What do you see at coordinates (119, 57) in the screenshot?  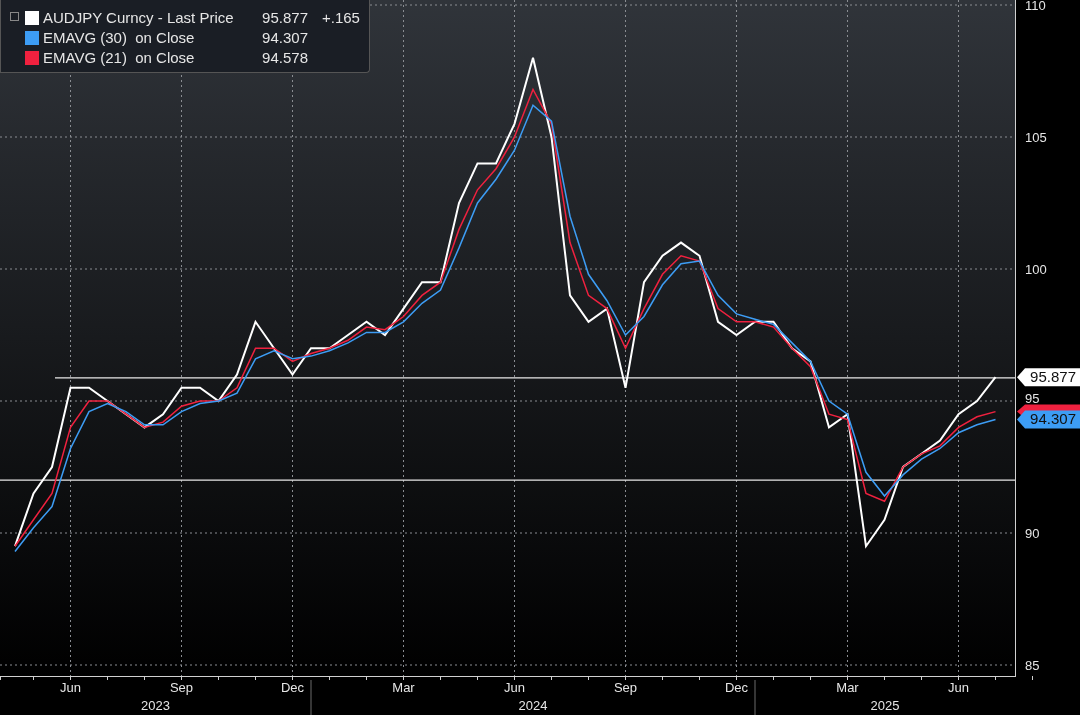 I see `series-label: EMAVG (21) on Close` at bounding box center [119, 57].